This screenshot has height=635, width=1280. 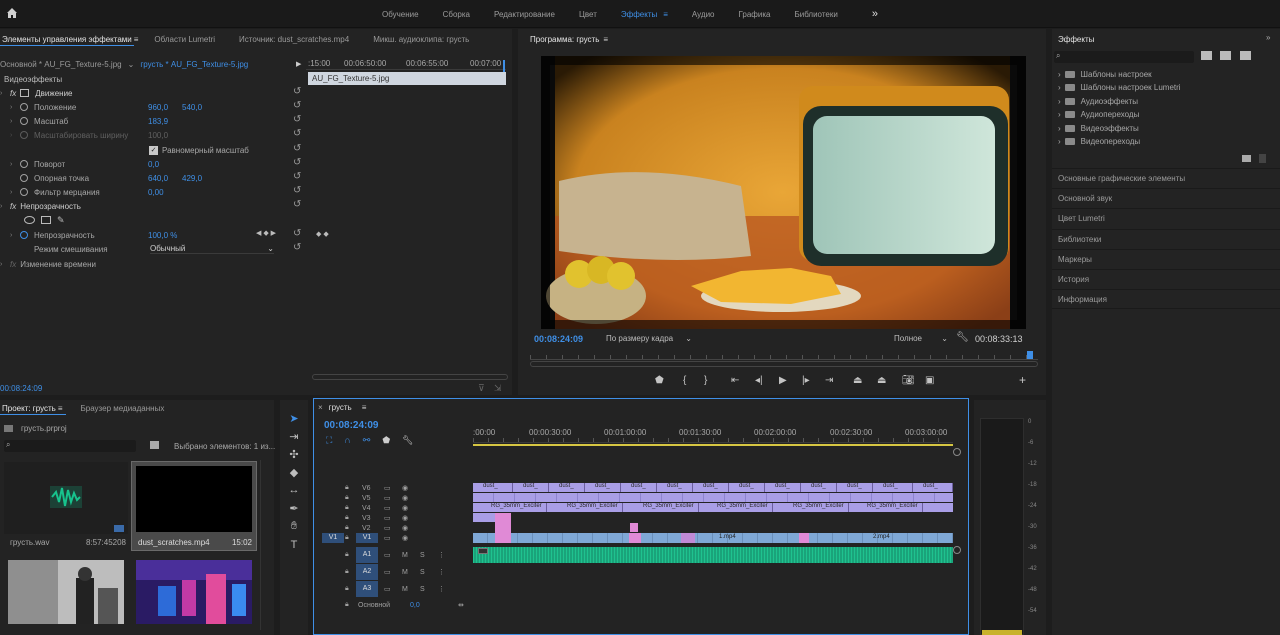 I want to click on track-label: A1, so click(x=367, y=555).